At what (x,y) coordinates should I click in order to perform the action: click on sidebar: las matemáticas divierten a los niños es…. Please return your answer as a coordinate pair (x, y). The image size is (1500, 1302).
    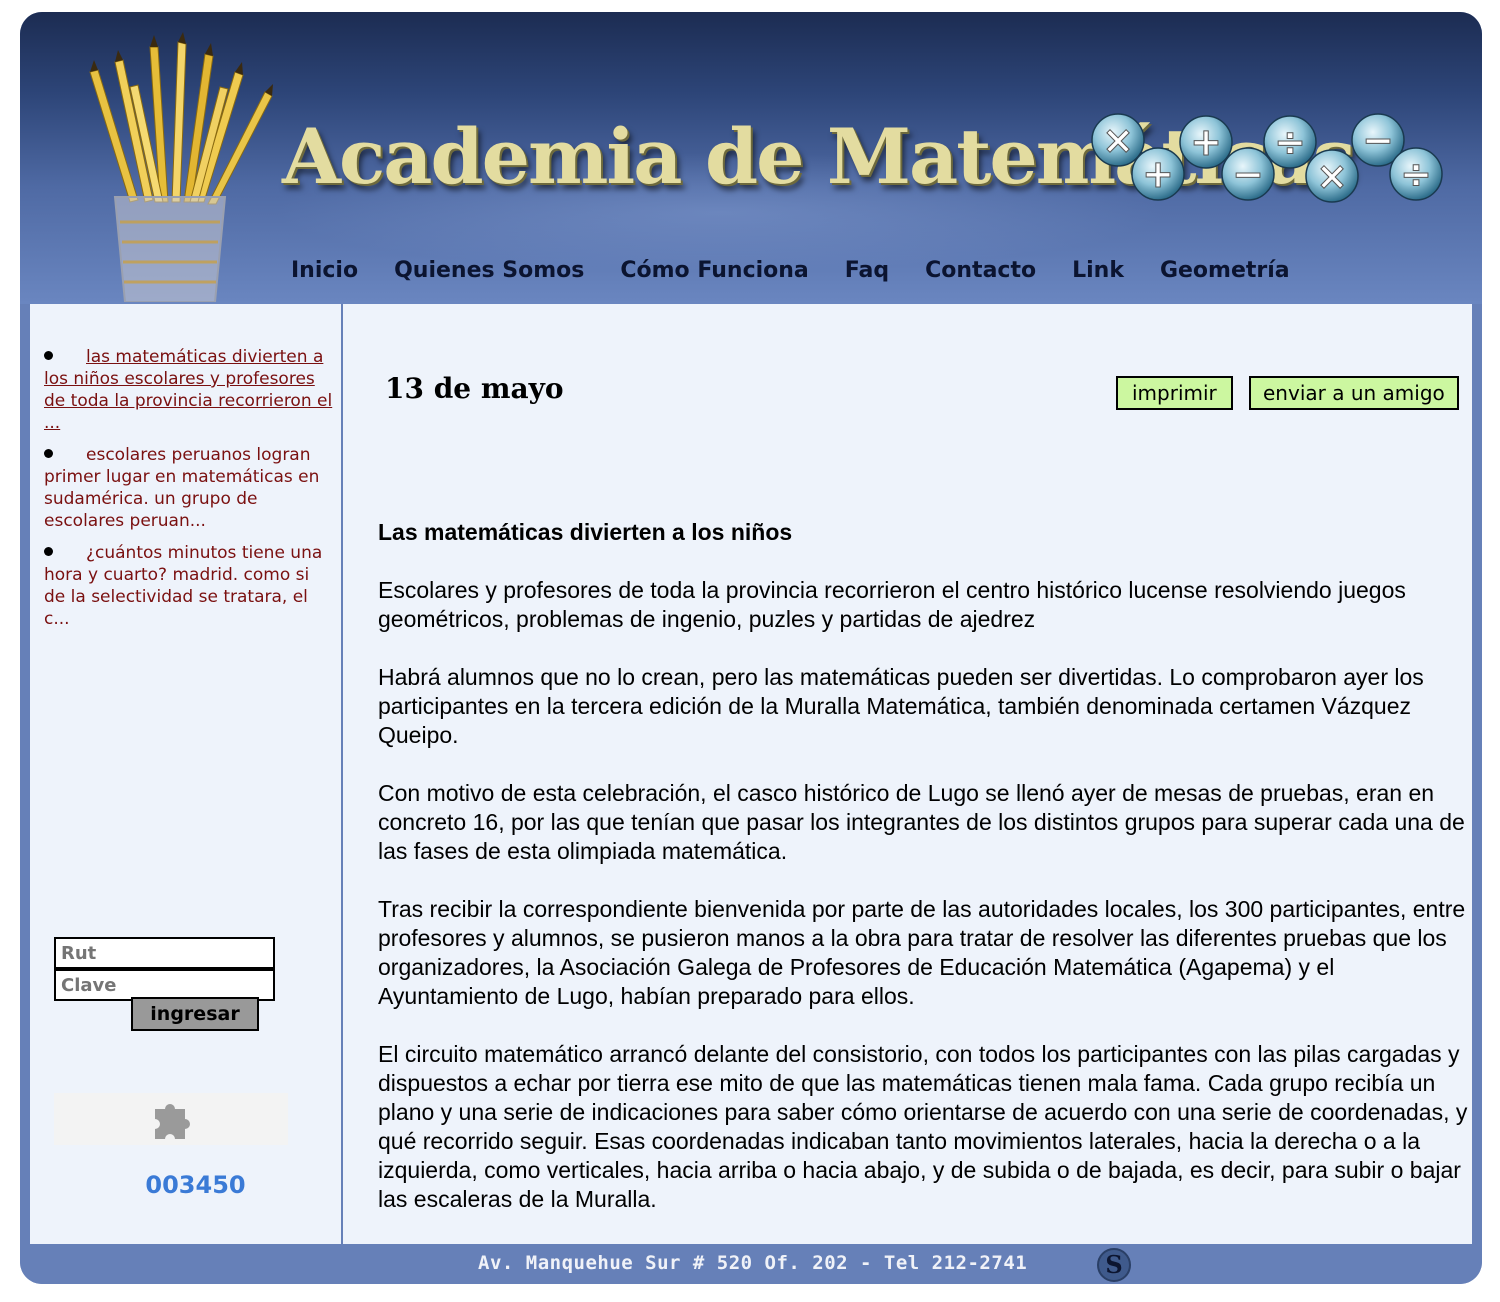
    Looking at the image, I should click on (185, 774).